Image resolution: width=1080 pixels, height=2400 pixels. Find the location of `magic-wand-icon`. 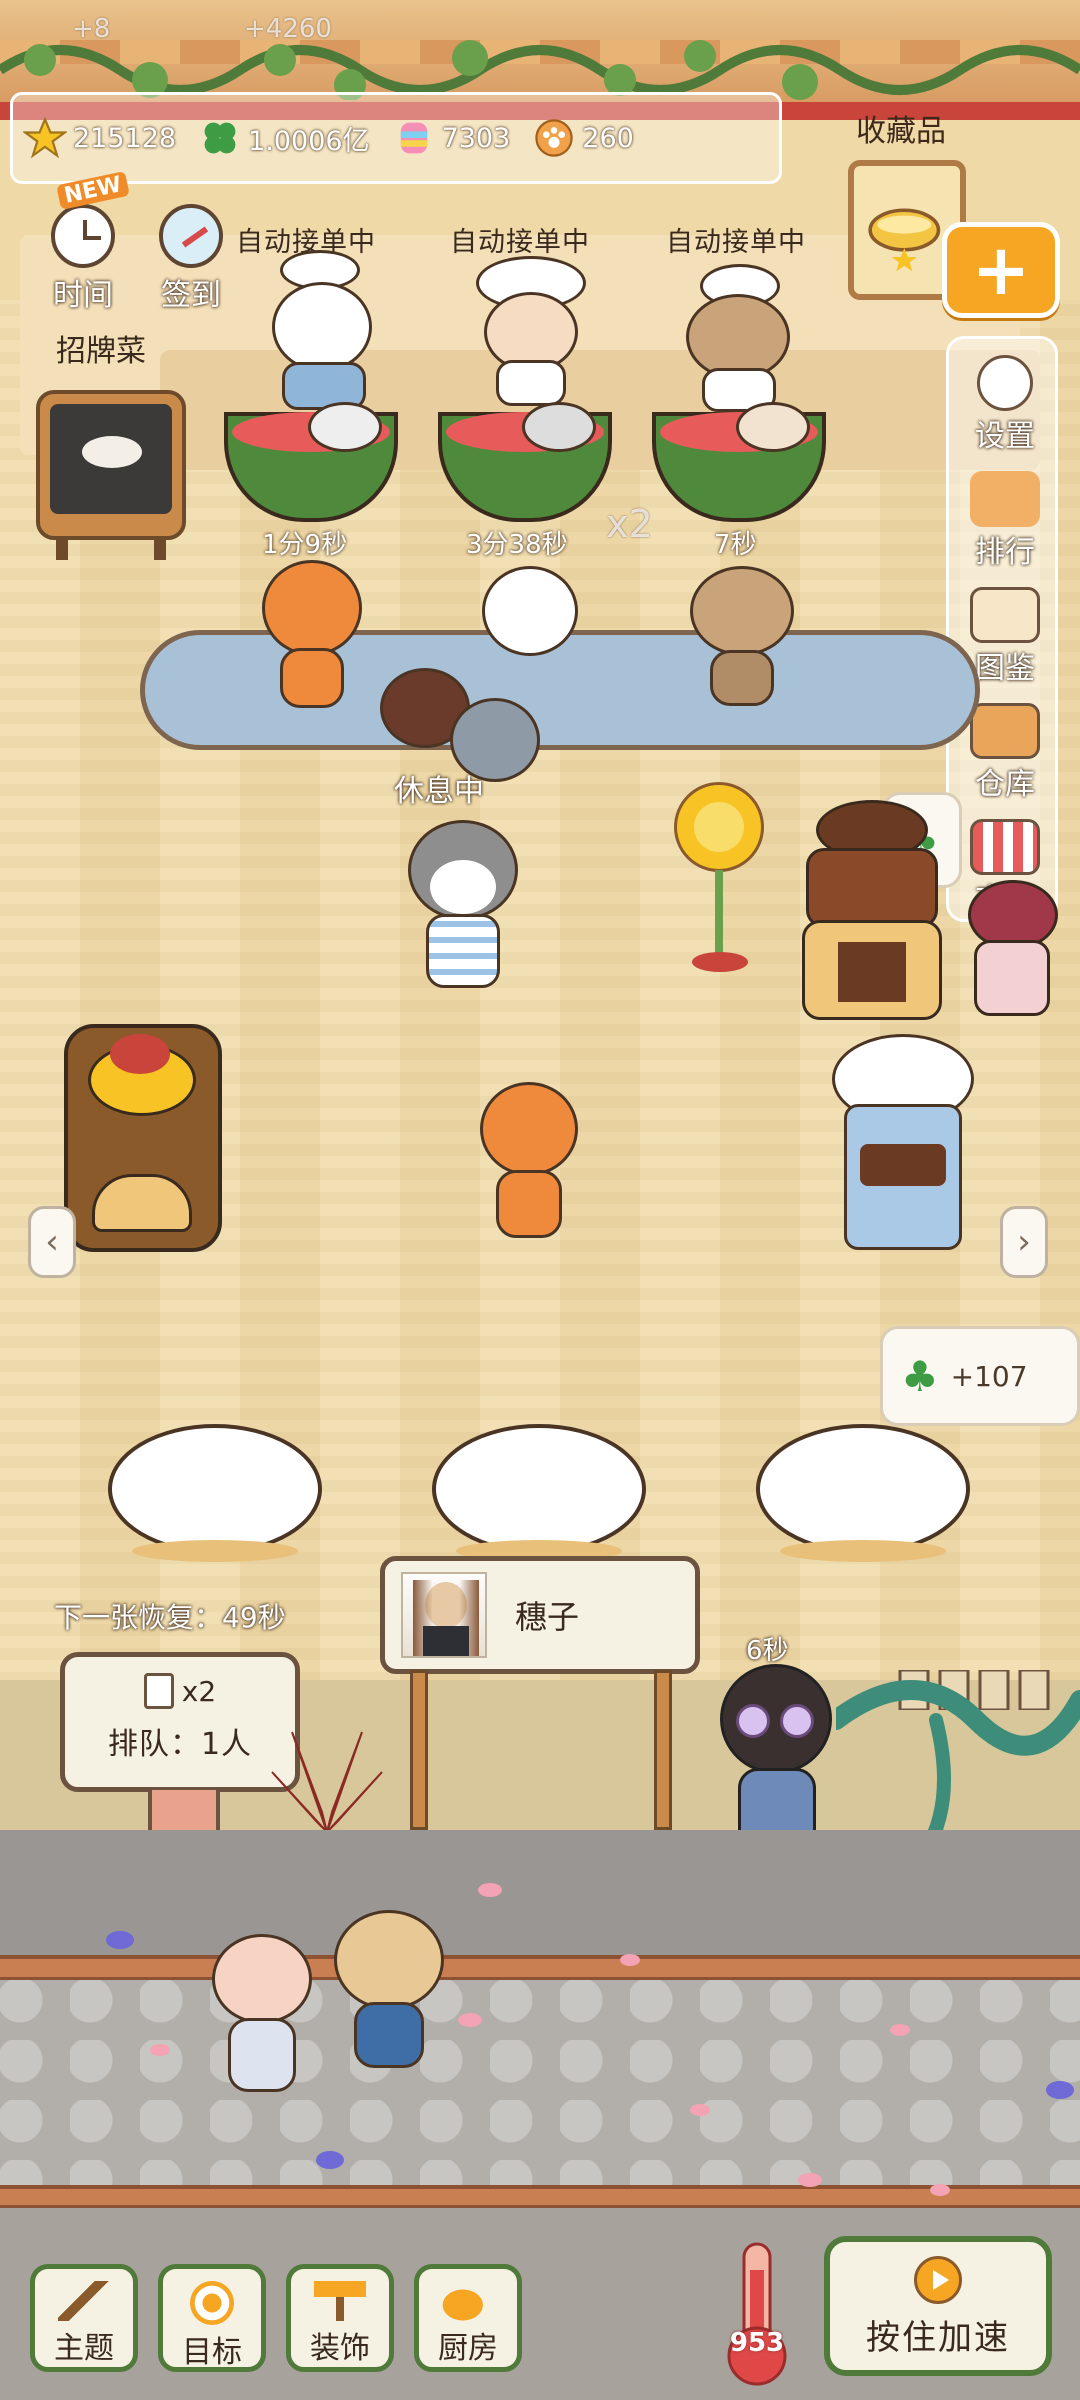

magic-wand-icon is located at coordinates (84, 2301).